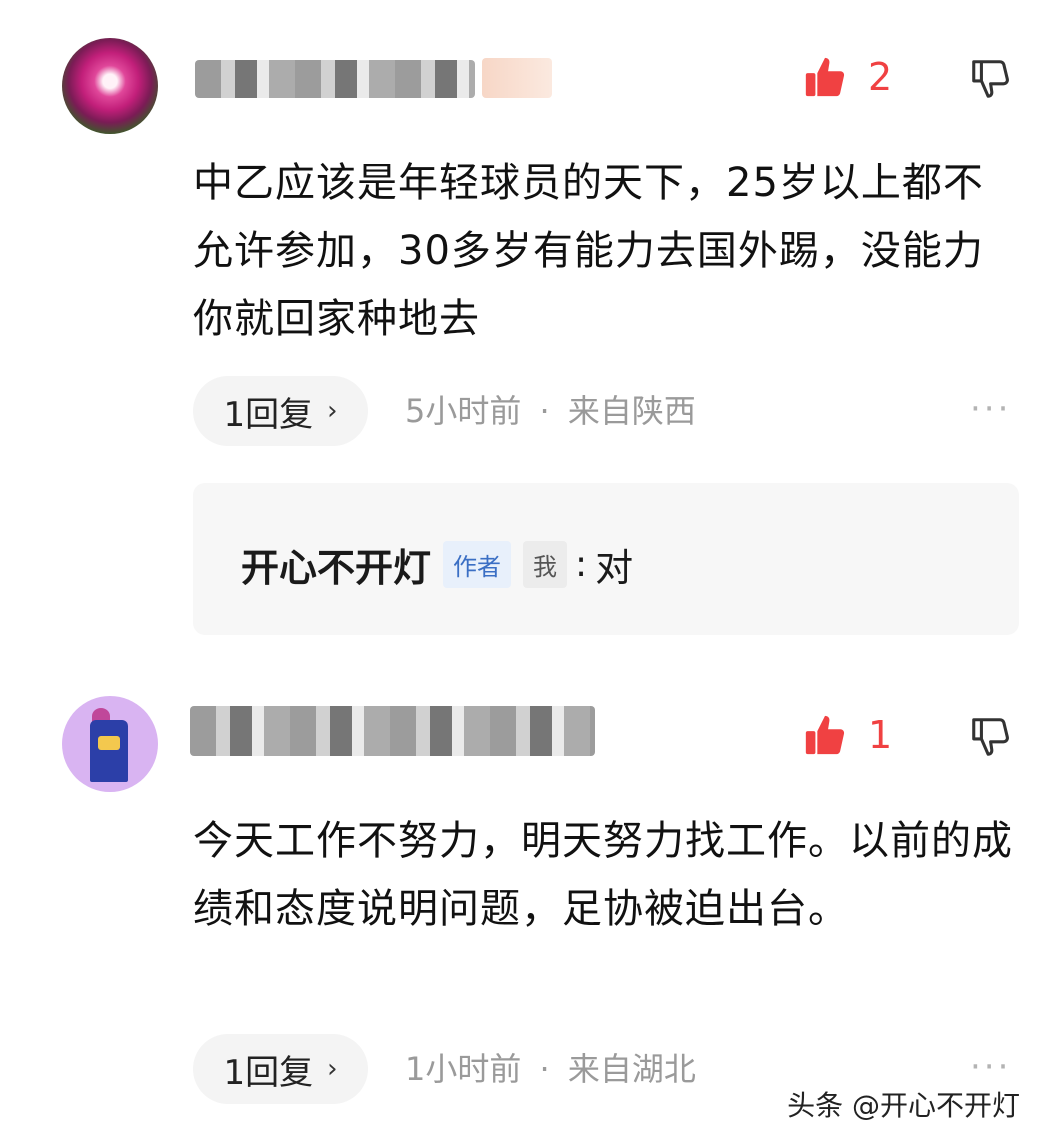 The height and width of the screenshot is (1140, 1042). Describe the element at coordinates (990, 409) in the screenshot. I see `more-icon: ···` at that location.